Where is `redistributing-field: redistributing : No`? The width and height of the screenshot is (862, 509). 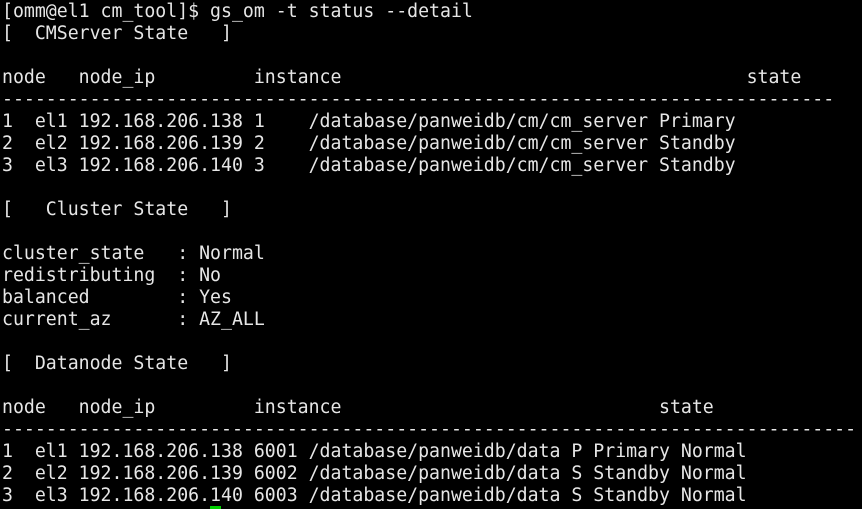 redistributing-field: redistributing : No is located at coordinates (111, 275).